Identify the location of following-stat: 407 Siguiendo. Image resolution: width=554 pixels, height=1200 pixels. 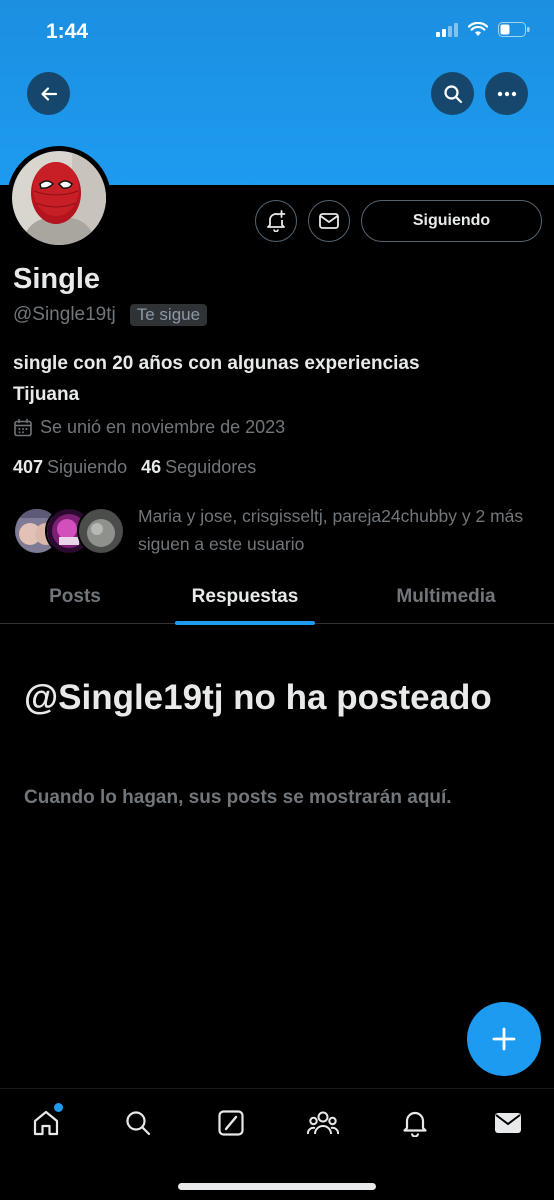
(70, 467).